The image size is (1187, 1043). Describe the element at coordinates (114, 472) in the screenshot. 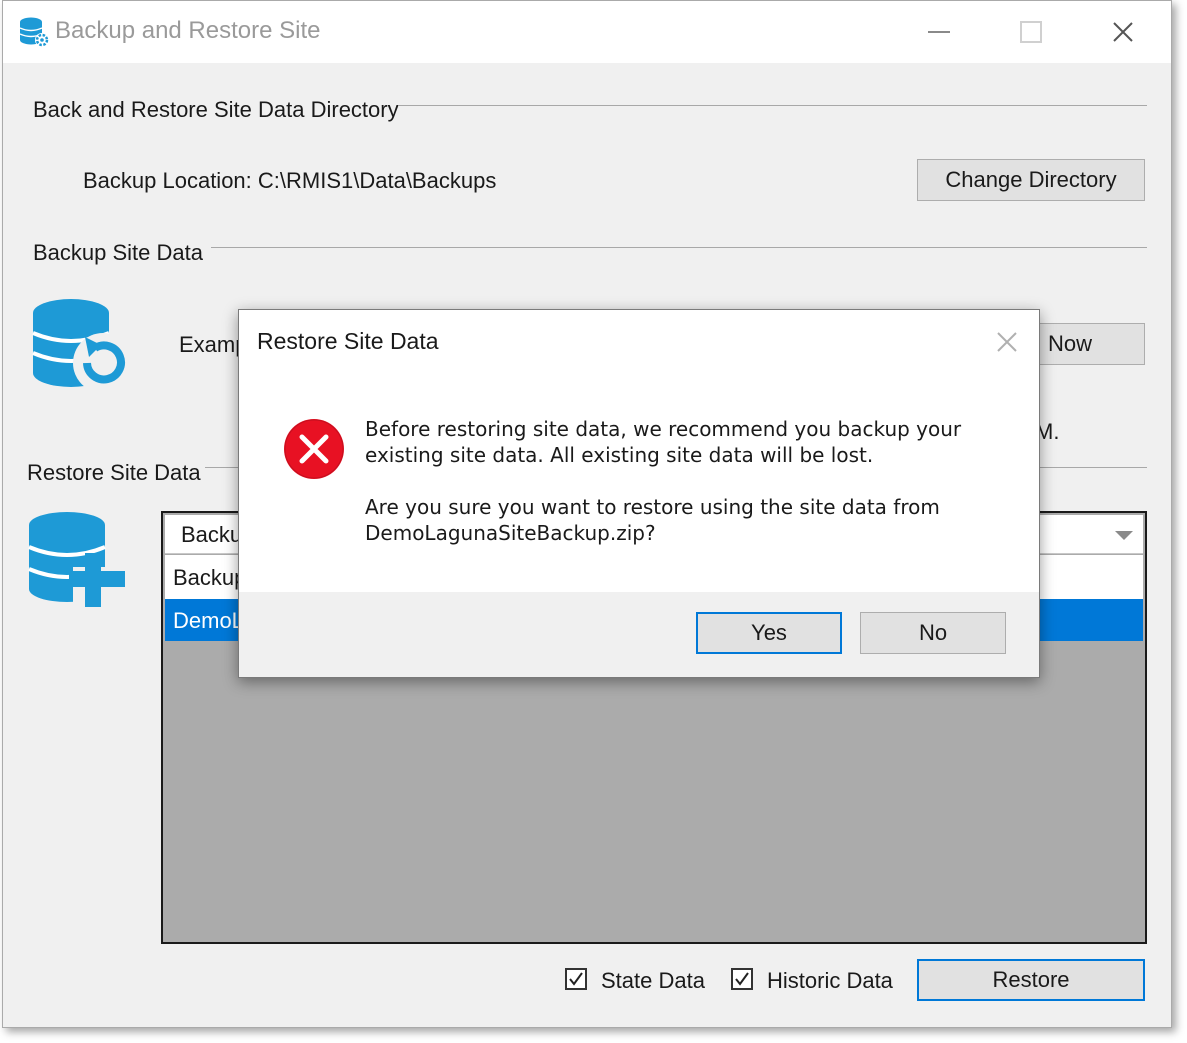

I see `restore-section-heading: Restore Site Data` at that location.